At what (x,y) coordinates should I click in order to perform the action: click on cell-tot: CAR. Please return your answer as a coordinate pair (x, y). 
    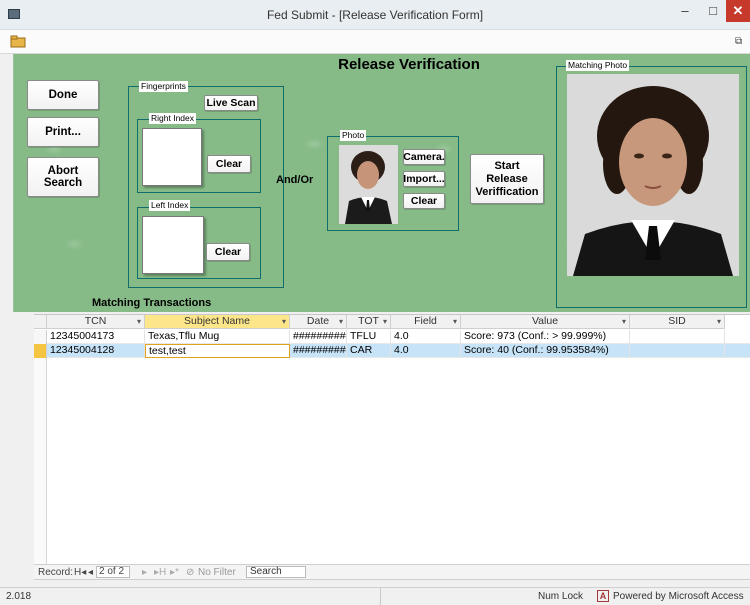
    Looking at the image, I should click on (369, 351).